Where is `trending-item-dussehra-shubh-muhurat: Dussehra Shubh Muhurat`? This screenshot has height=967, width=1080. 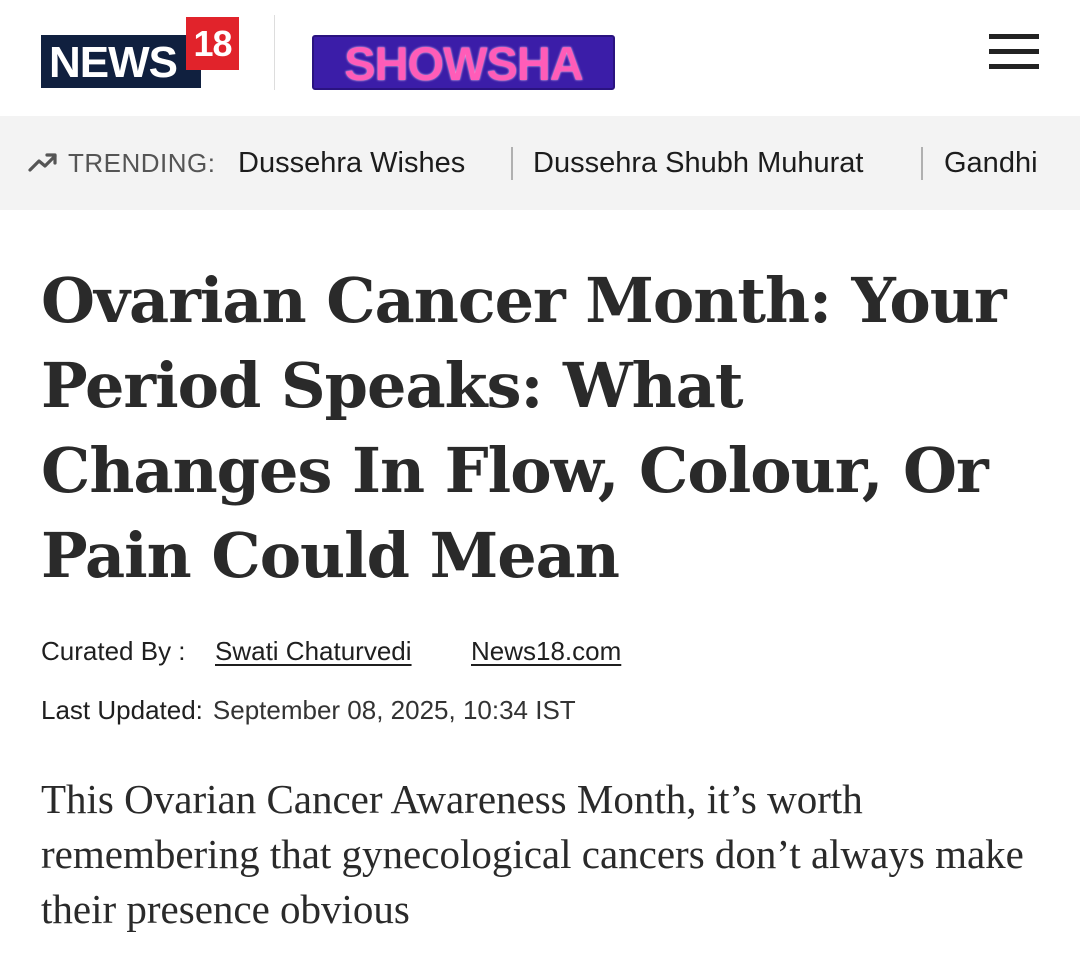
trending-item-dussehra-shubh-muhurat: Dussehra Shubh Muhurat is located at coordinates (698, 163).